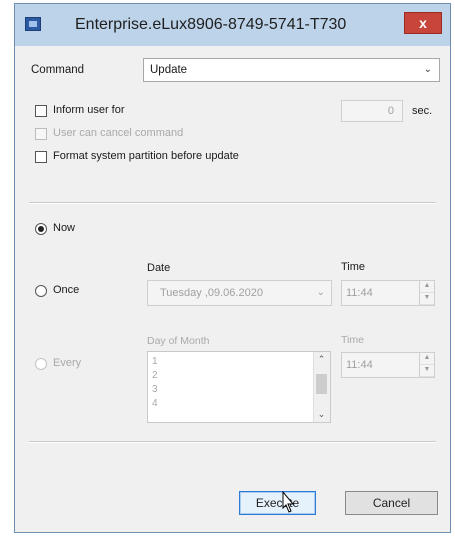 Image resolution: width=455 pixels, height=540 pixels. What do you see at coordinates (422, 111) in the screenshot?
I see `seconds-unit-label: sec.` at bounding box center [422, 111].